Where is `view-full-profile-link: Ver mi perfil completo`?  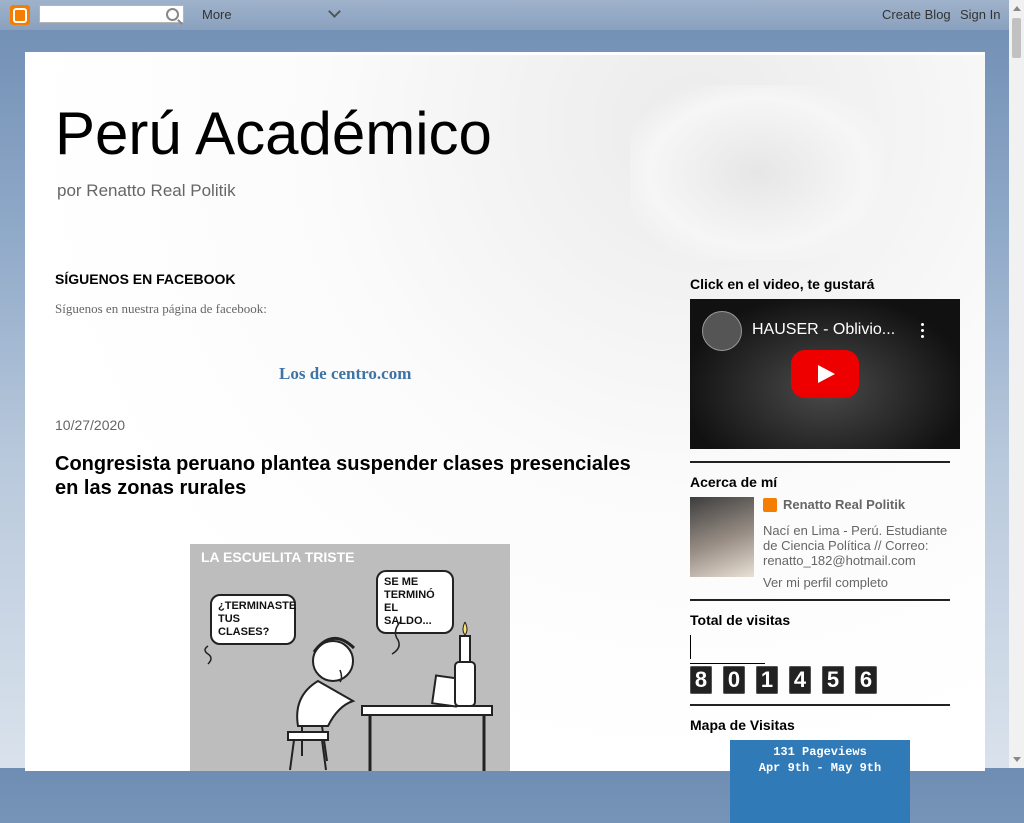
view-full-profile-link: Ver mi perfil completo is located at coordinates (825, 582).